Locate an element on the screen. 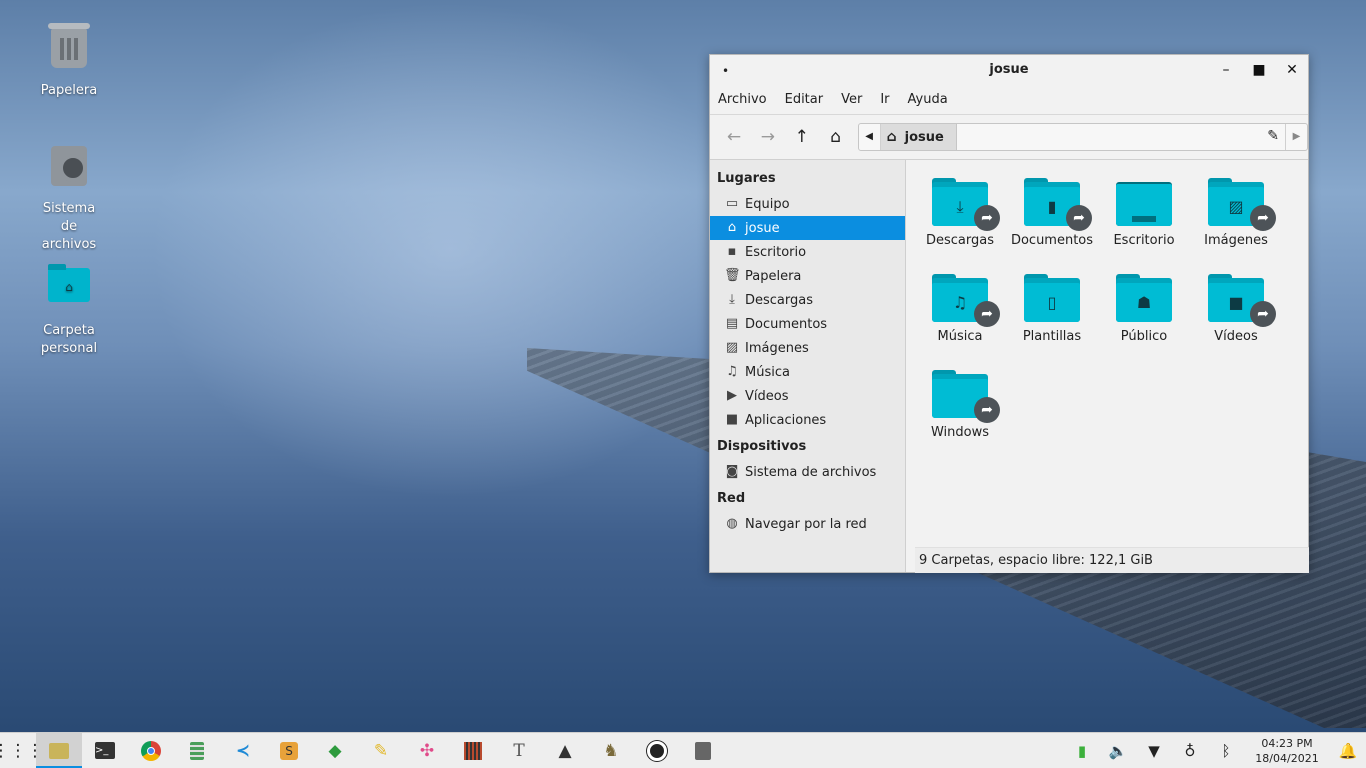 This screenshot has height=768, width=1366. home-button: ⌂ is located at coordinates (836, 137).